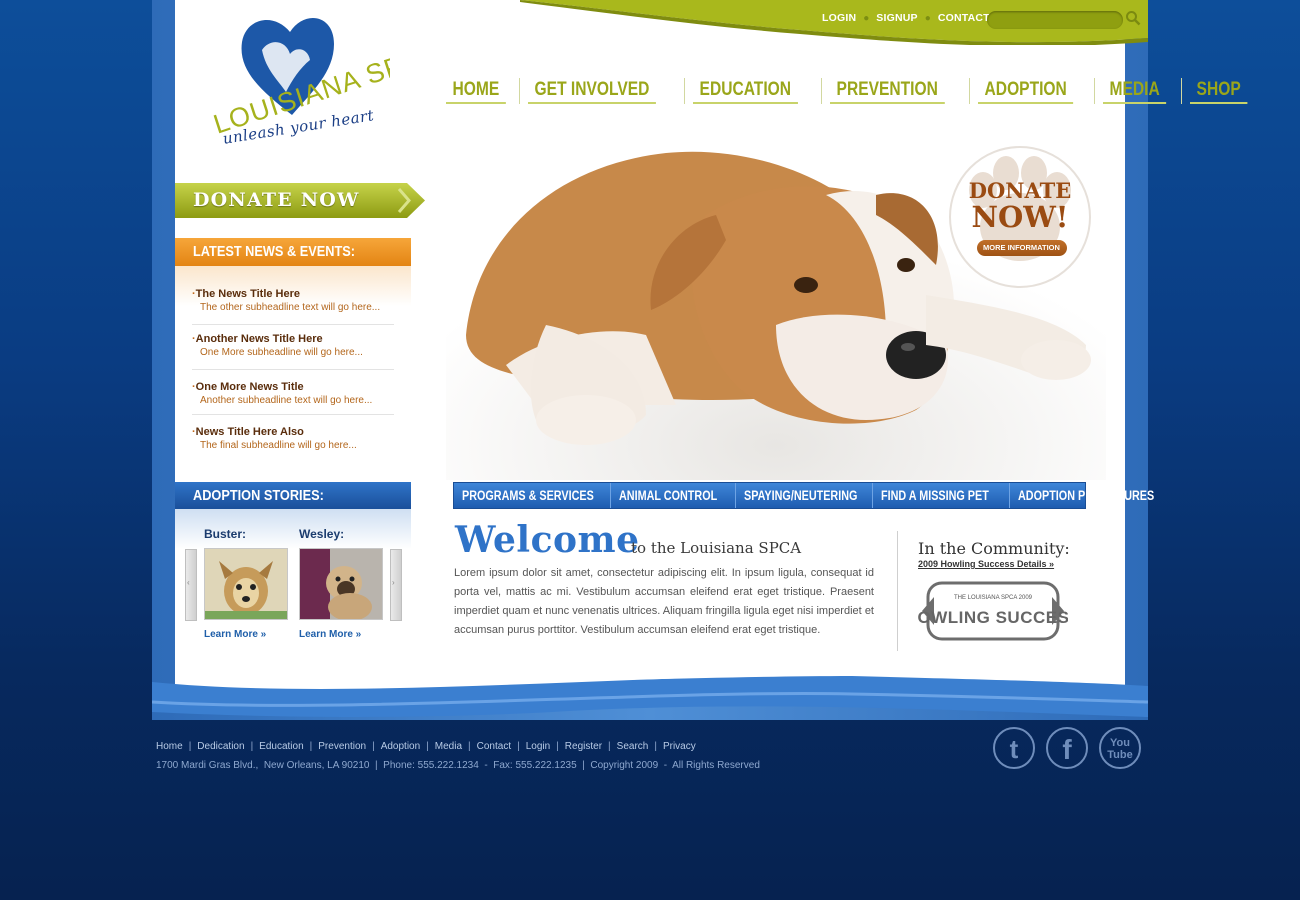 The image size is (1300, 900). I want to click on search-icon, so click(1133, 18).